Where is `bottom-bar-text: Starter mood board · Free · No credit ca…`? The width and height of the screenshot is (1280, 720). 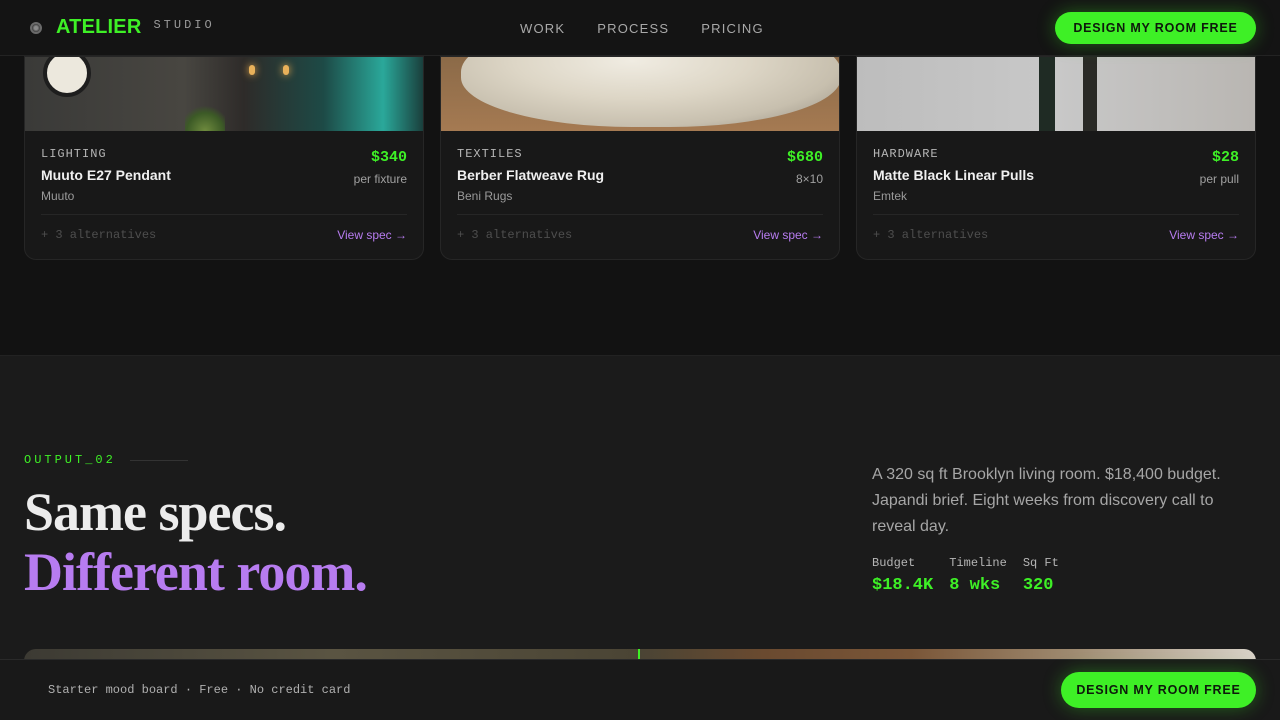 bottom-bar-text: Starter mood board · Free · No credit ca… is located at coordinates (199, 690).